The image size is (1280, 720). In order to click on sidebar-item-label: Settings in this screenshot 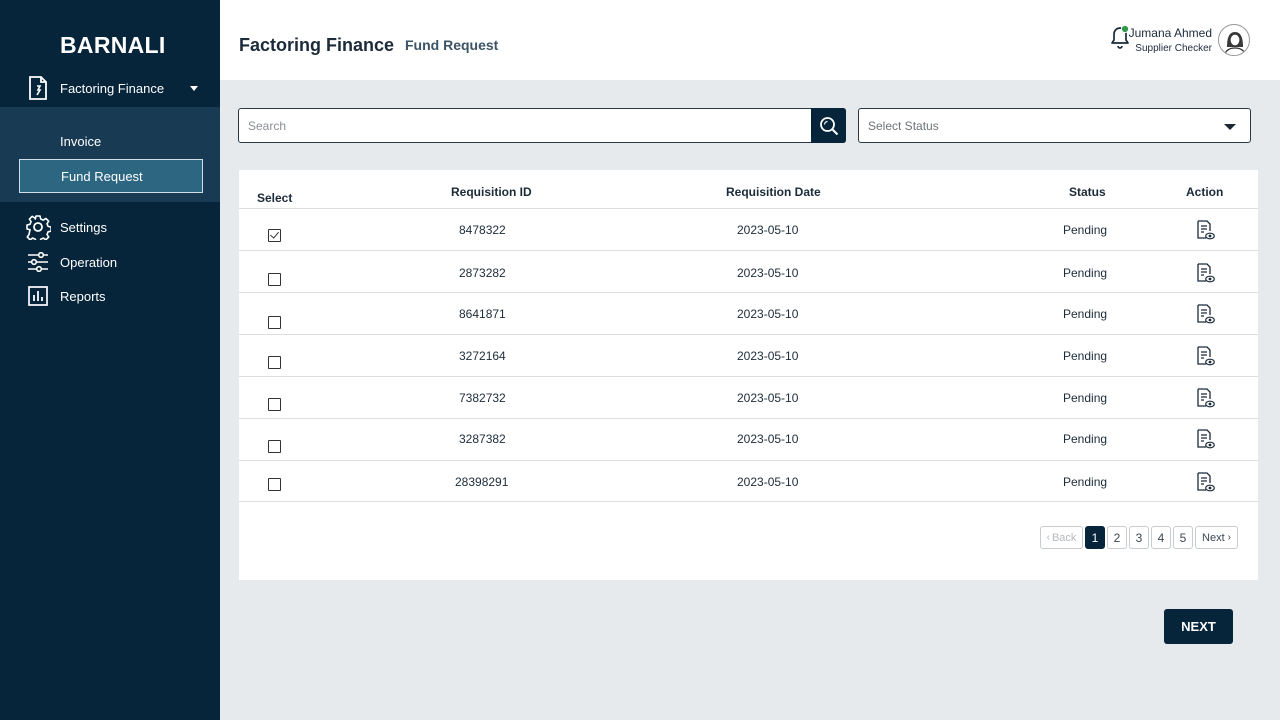, I will do `click(83, 227)`.